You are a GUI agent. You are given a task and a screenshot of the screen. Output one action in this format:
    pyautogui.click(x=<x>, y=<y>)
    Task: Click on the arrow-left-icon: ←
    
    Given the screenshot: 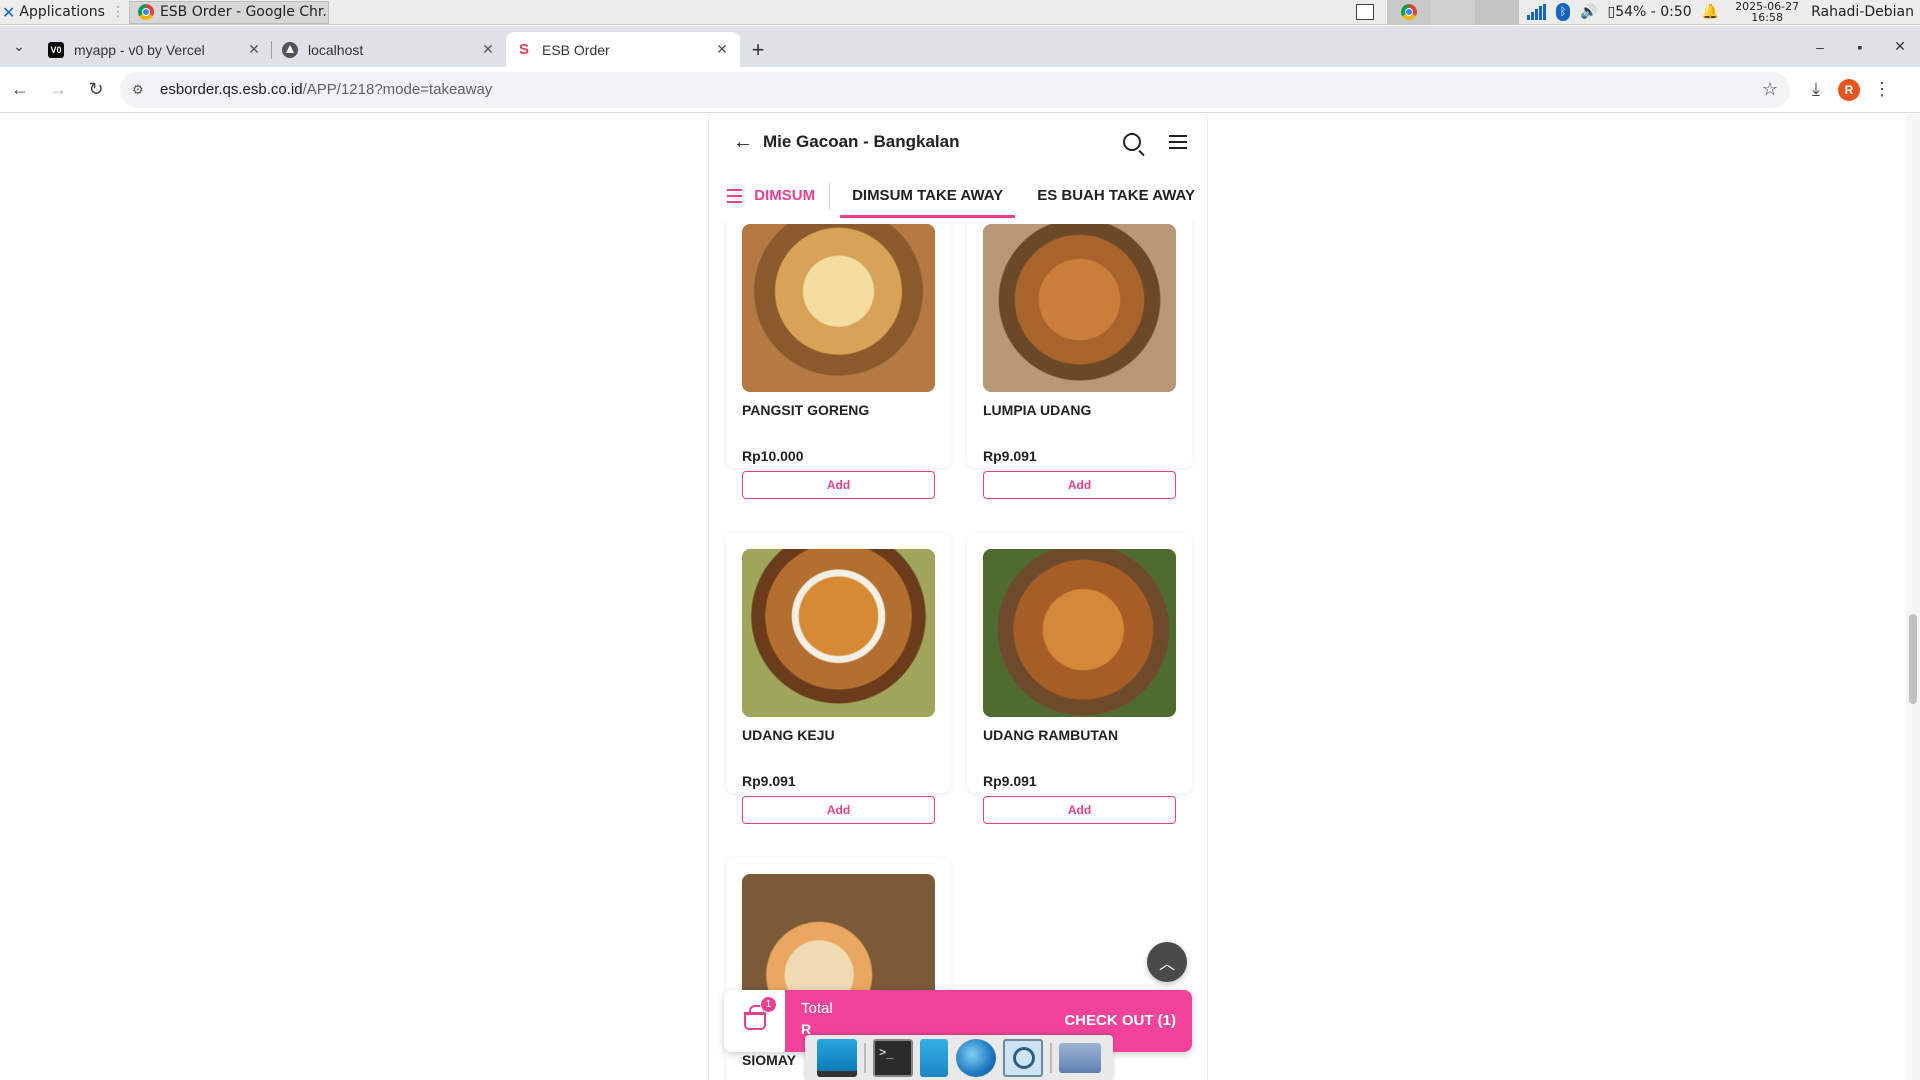 What is the action you would take?
    pyautogui.click(x=20, y=89)
    